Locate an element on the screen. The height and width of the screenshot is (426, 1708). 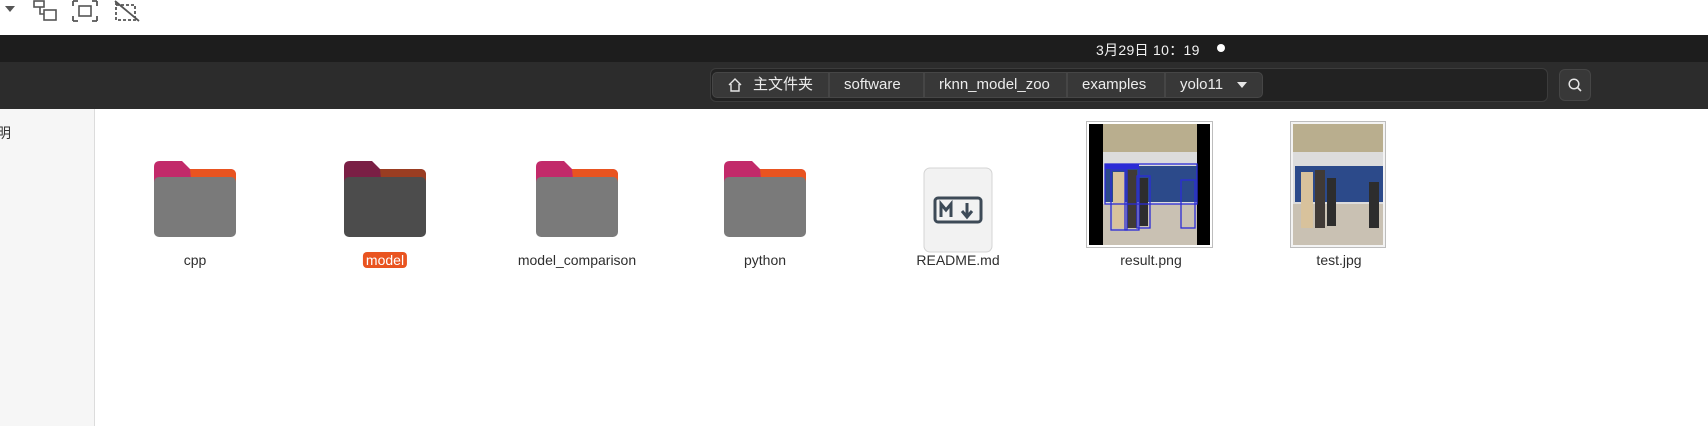
crumb-label: rknn_model_zoo is located at coordinates (994, 84).